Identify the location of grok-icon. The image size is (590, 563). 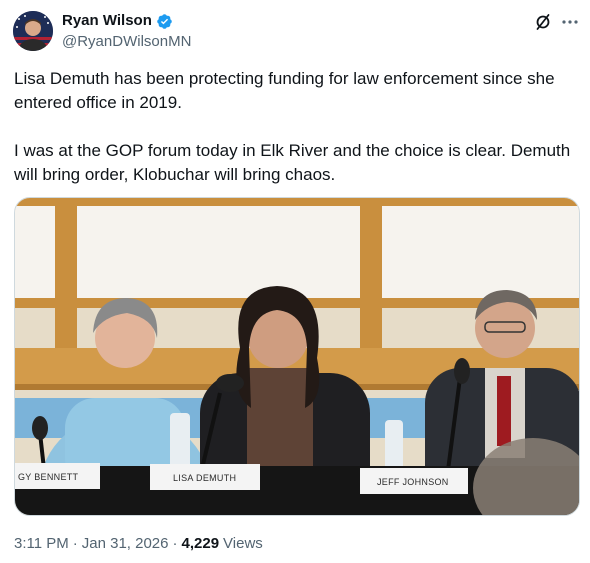
(543, 22).